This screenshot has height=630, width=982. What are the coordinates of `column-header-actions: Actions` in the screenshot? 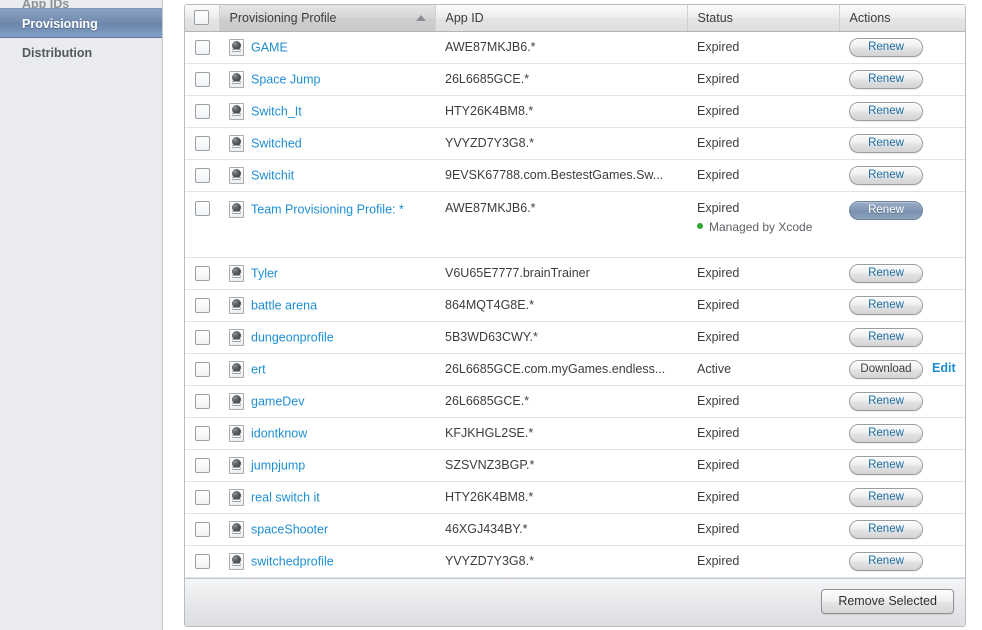 It's located at (902, 18).